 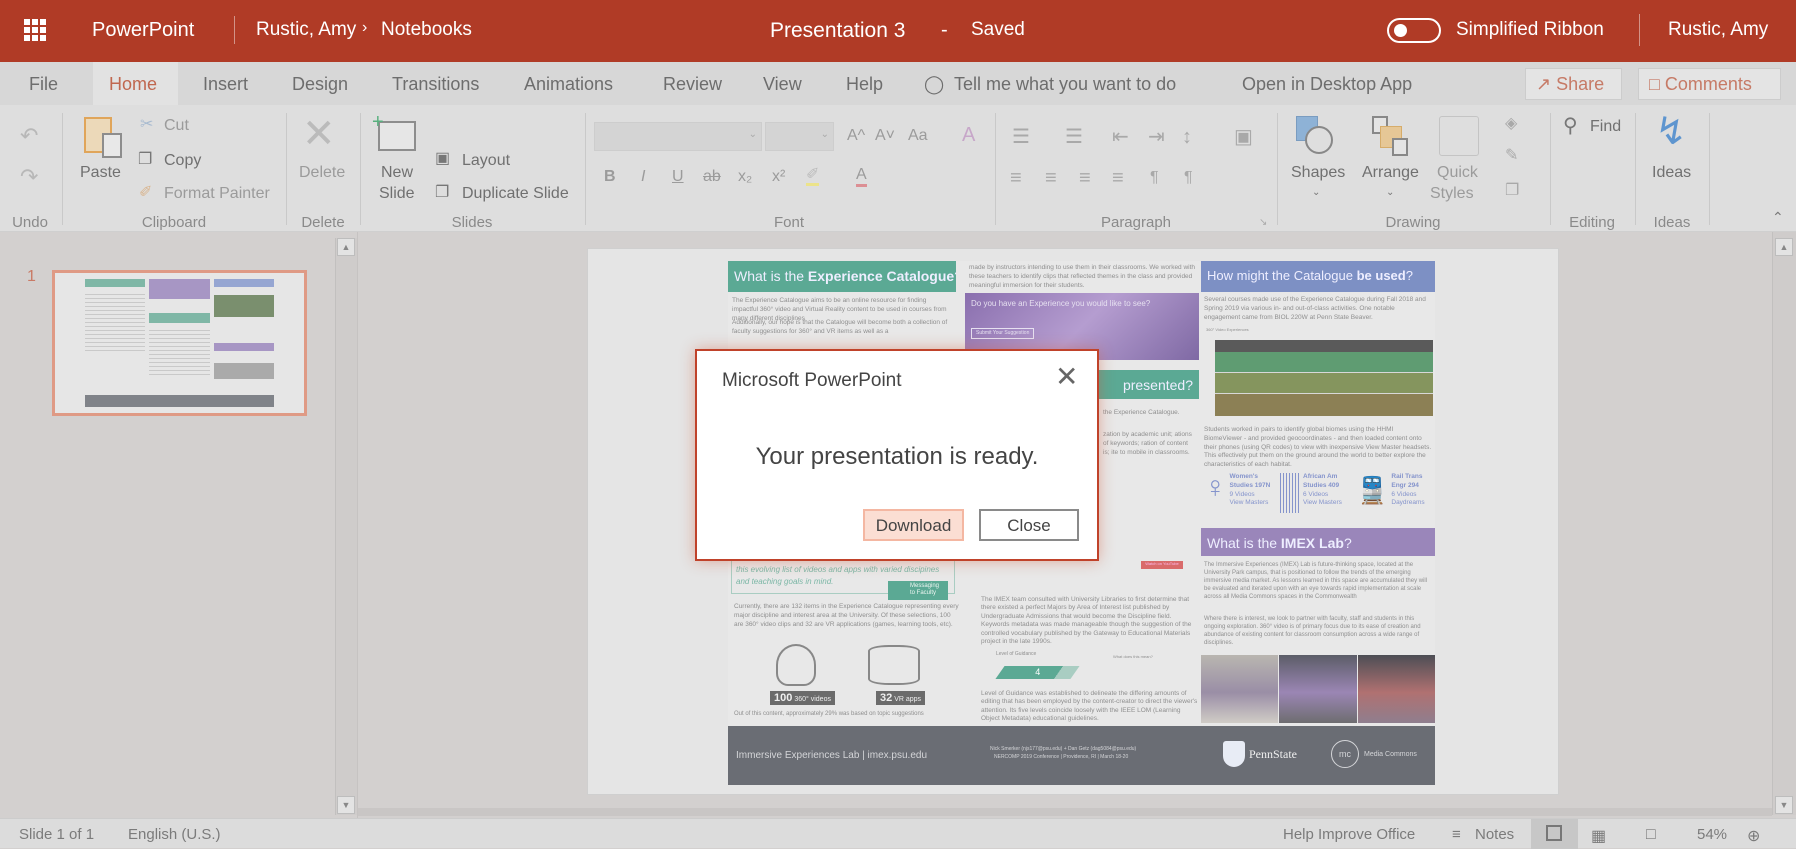 I want to click on group-slides-label: Slides, so click(x=472, y=222).